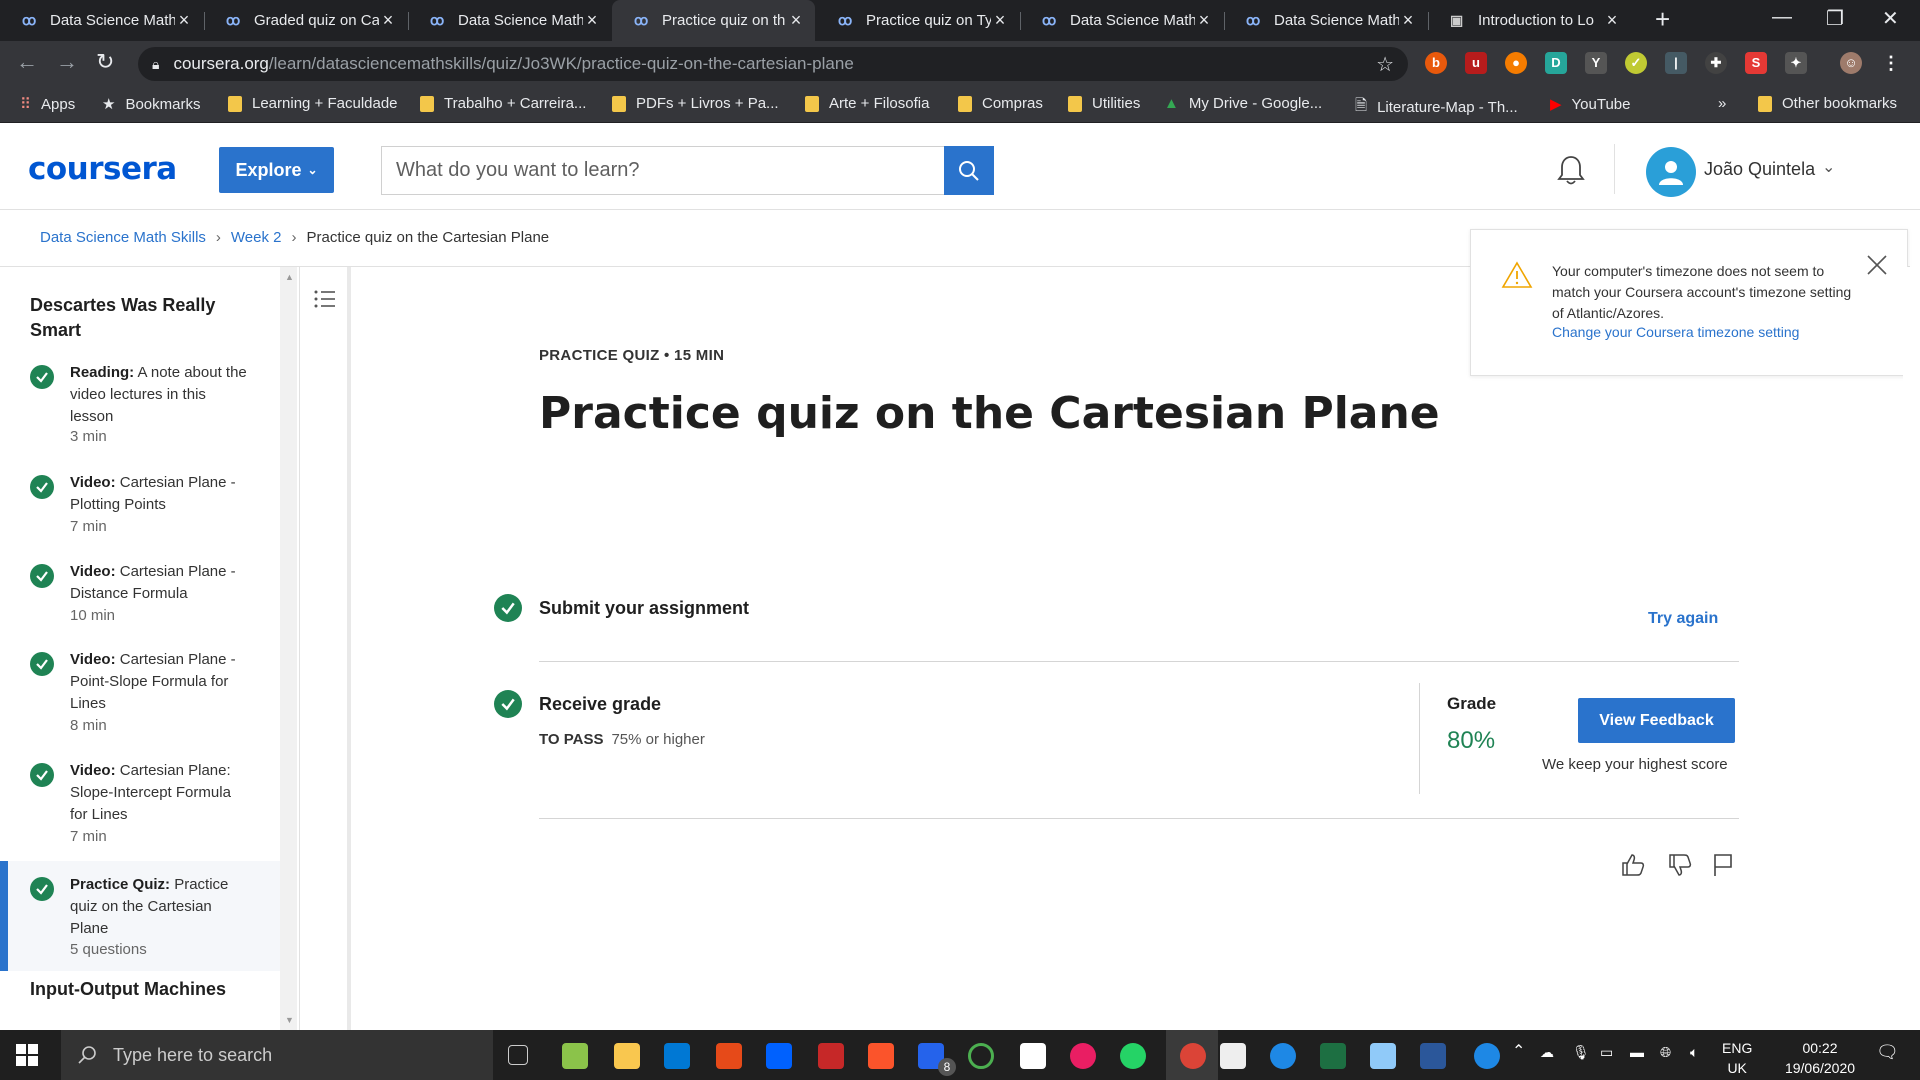 The image size is (1920, 1080). I want to click on breadcrumb-course-link: Data Science Math Skills, so click(123, 237).